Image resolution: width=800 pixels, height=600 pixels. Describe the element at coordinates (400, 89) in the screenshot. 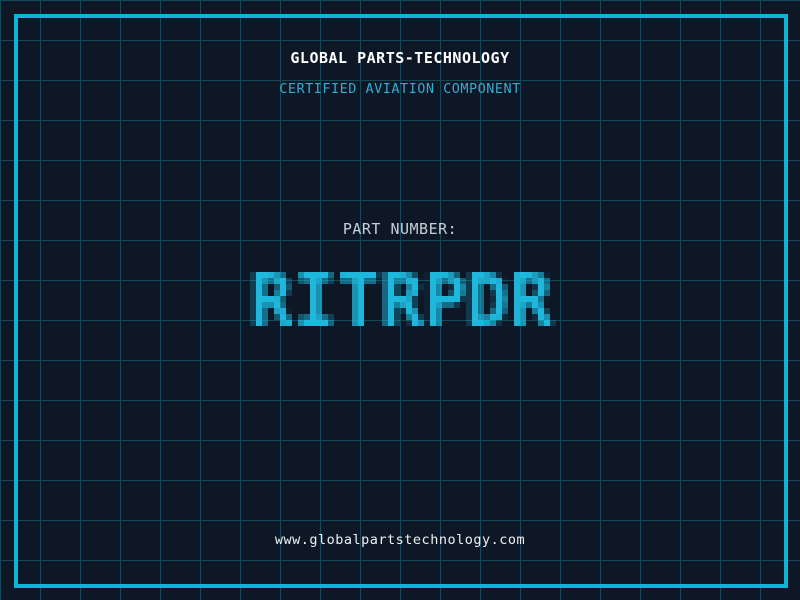

I see `certification-tagline: CERTIFIED AVIATION COMPONENT` at that location.